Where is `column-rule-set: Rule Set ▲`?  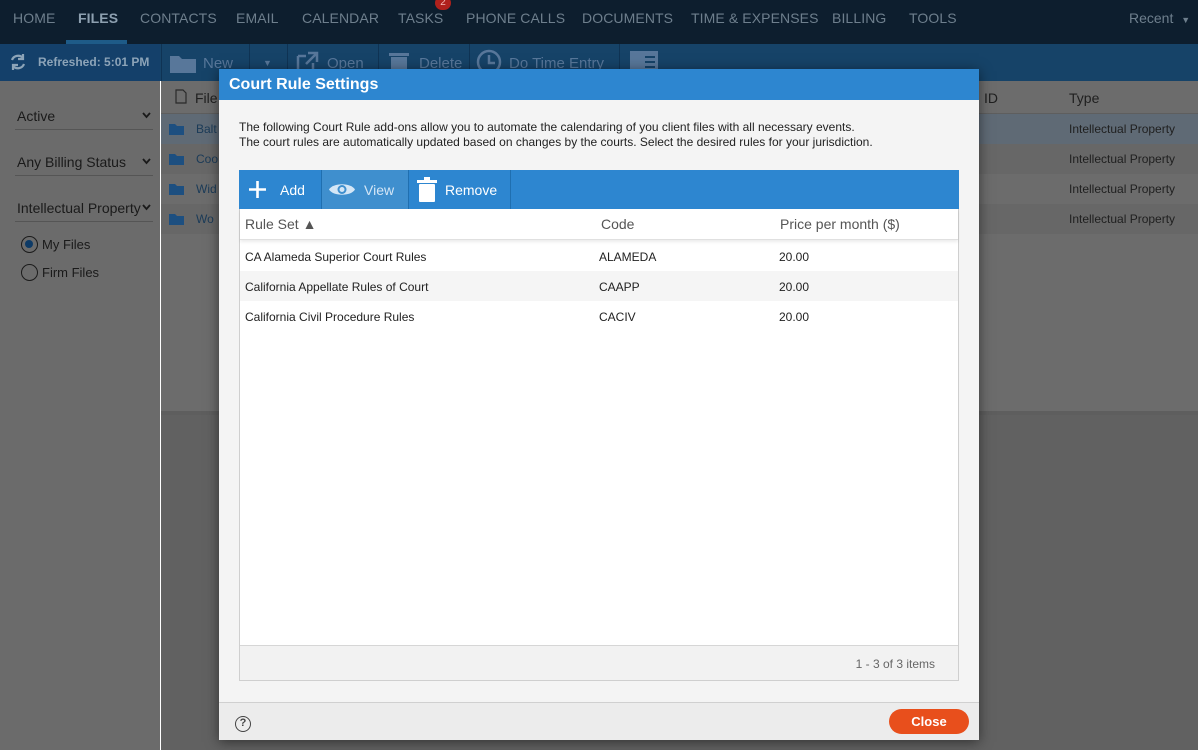 column-rule-set: Rule Set ▲ is located at coordinates (280, 224).